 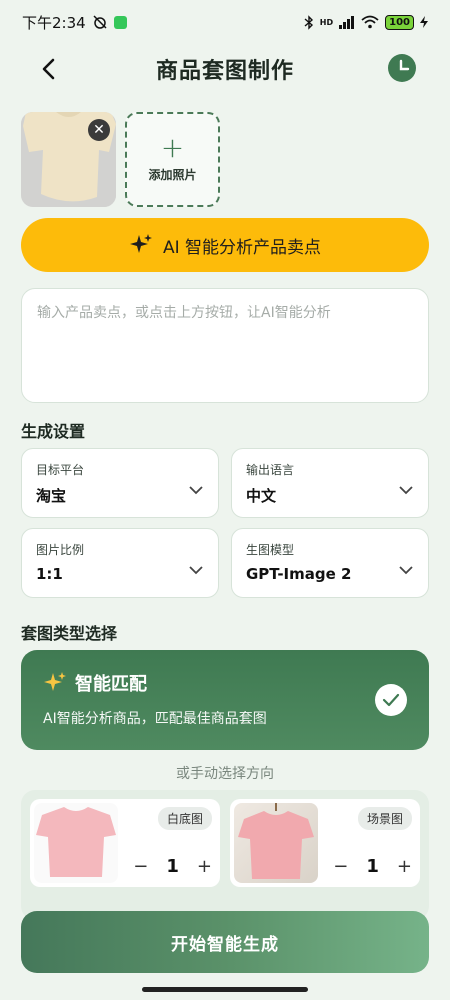 I want to click on network-label: HD, so click(x=326, y=22).